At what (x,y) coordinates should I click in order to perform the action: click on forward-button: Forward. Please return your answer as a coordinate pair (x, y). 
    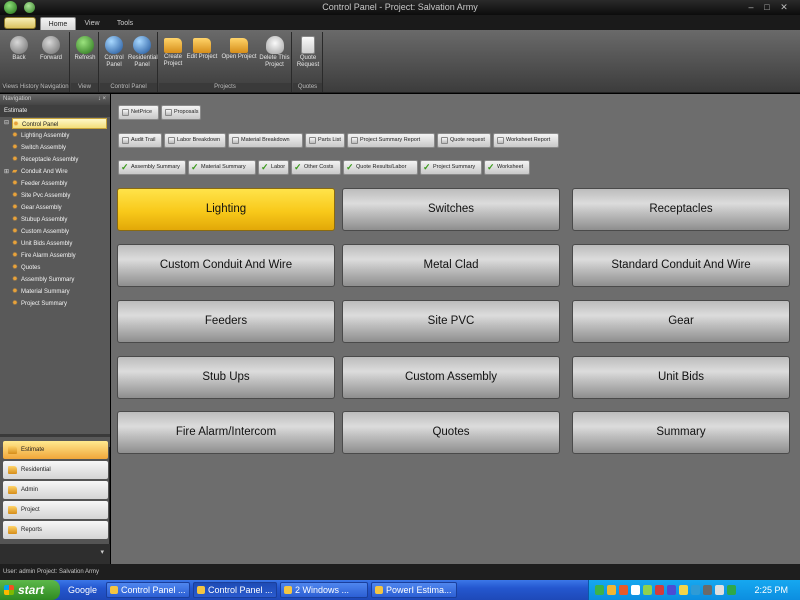
    Looking at the image, I should click on (51, 57).